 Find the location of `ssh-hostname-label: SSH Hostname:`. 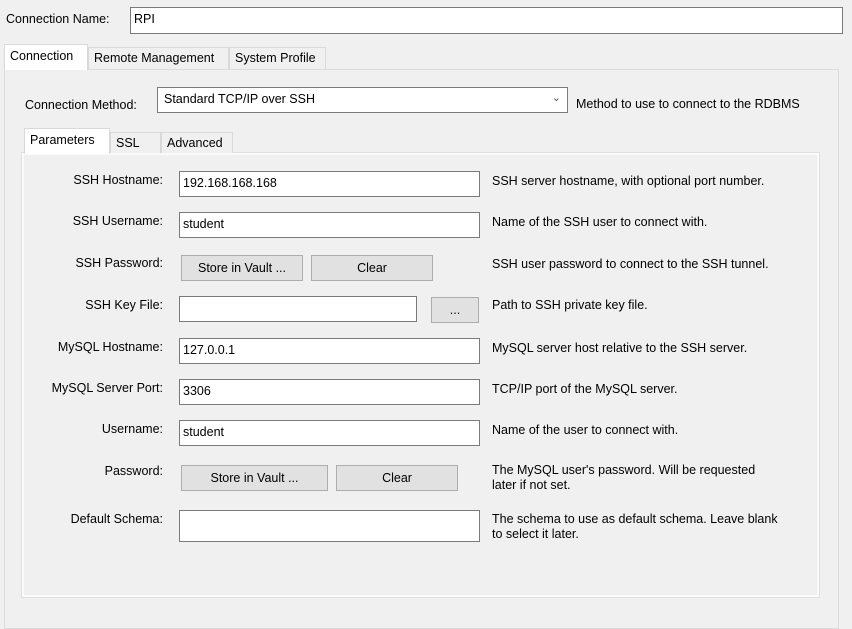

ssh-hostname-label: SSH Hostname: is located at coordinates (118, 180).